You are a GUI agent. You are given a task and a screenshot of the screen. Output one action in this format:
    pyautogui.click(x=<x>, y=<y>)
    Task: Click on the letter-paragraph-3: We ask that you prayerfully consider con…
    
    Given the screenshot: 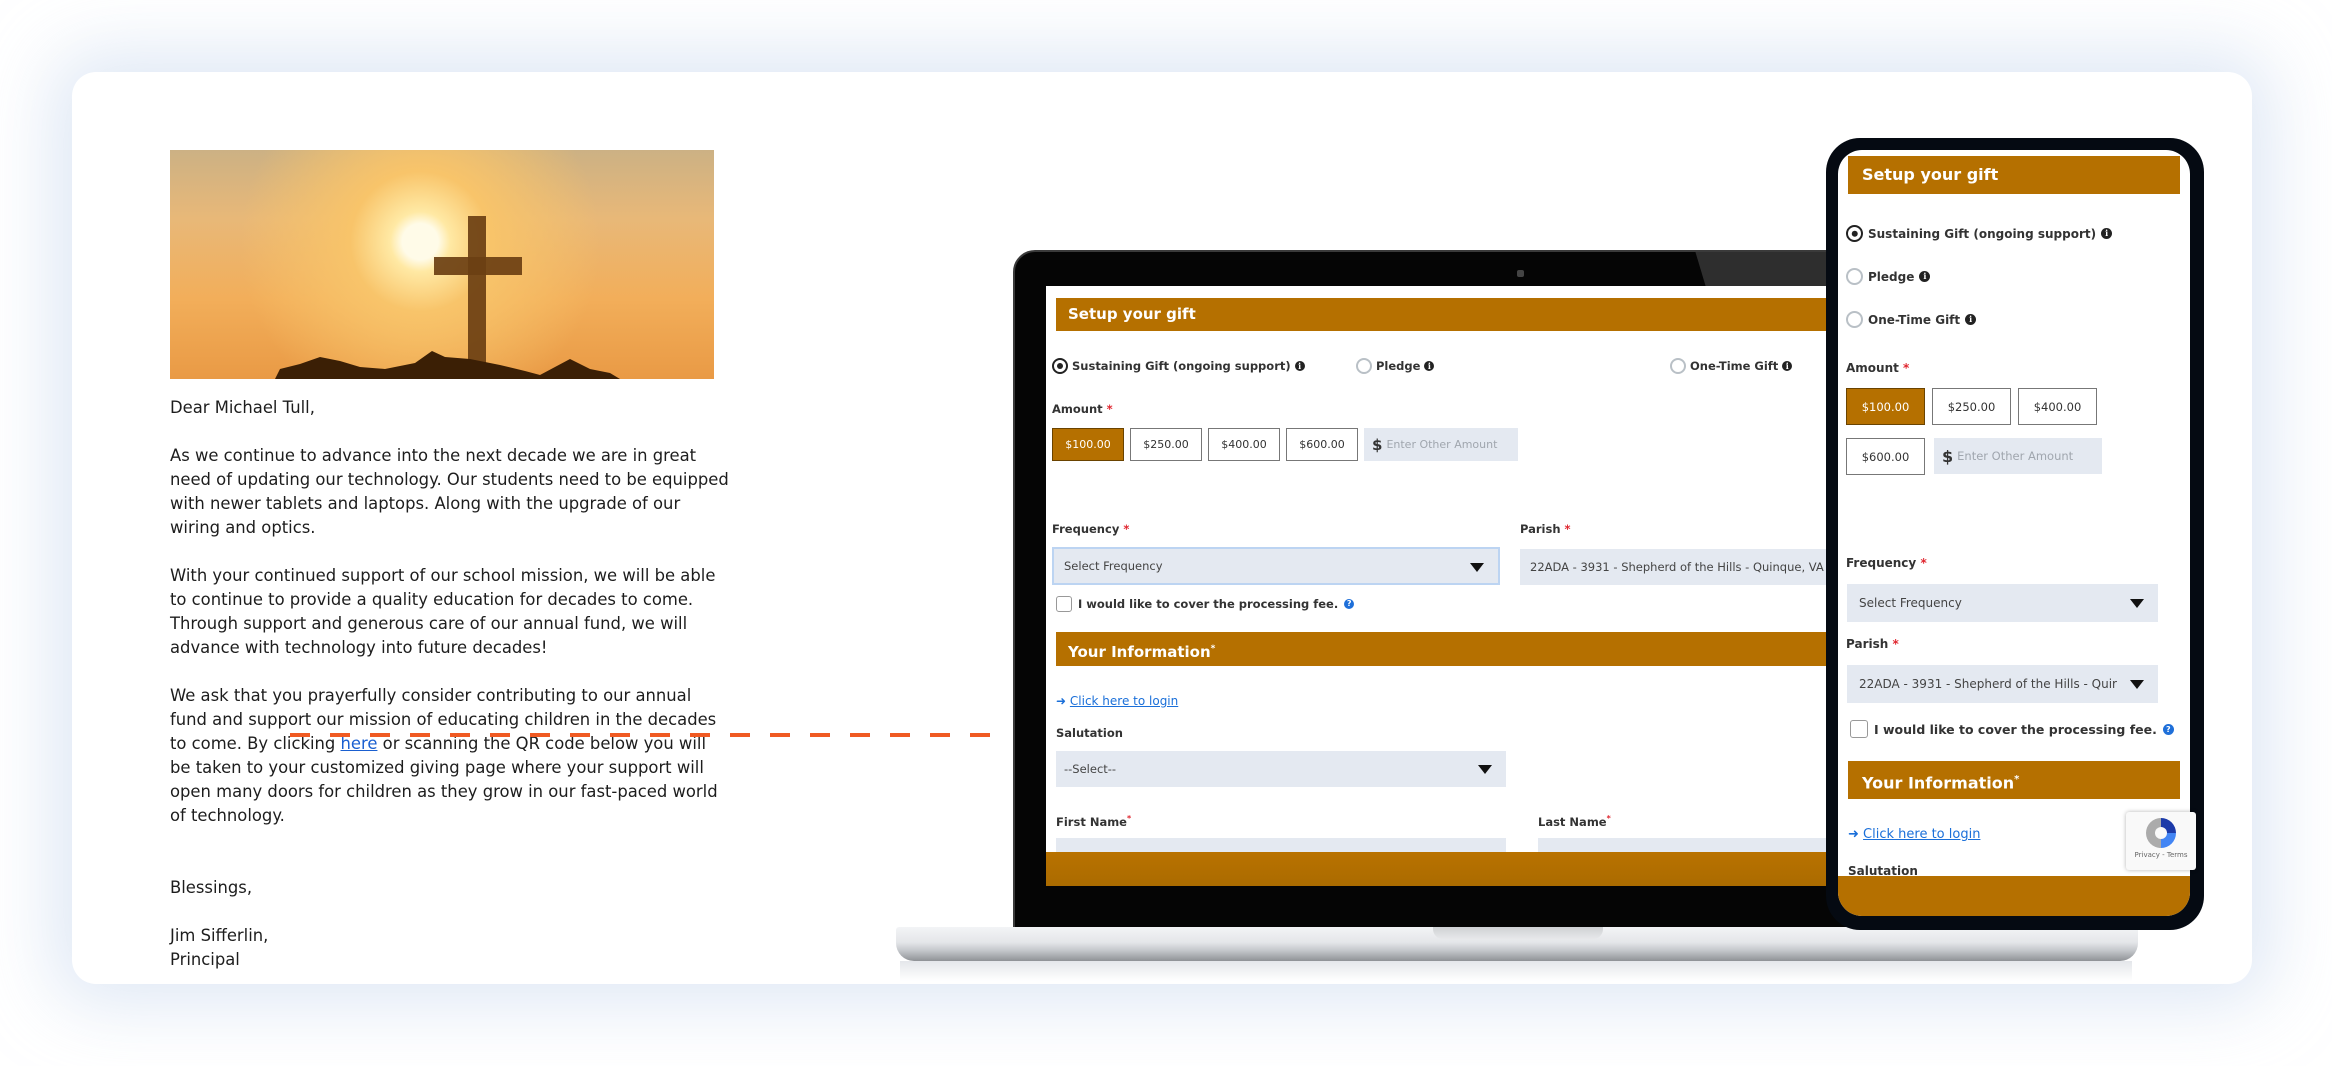 What is the action you would take?
    pyautogui.click(x=450, y=756)
    